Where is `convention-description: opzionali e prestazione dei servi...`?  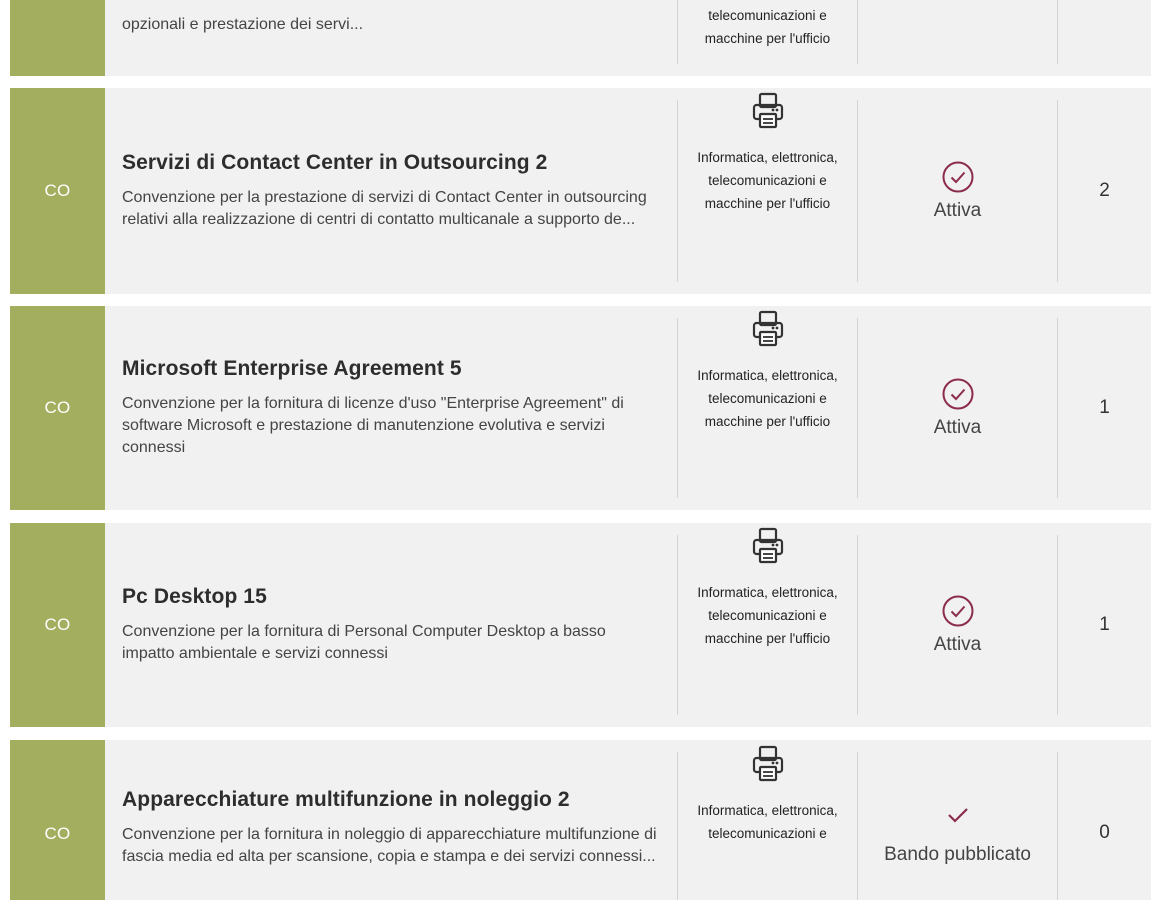 convention-description: opzionali e prestazione dei servi... is located at coordinates (243, 24).